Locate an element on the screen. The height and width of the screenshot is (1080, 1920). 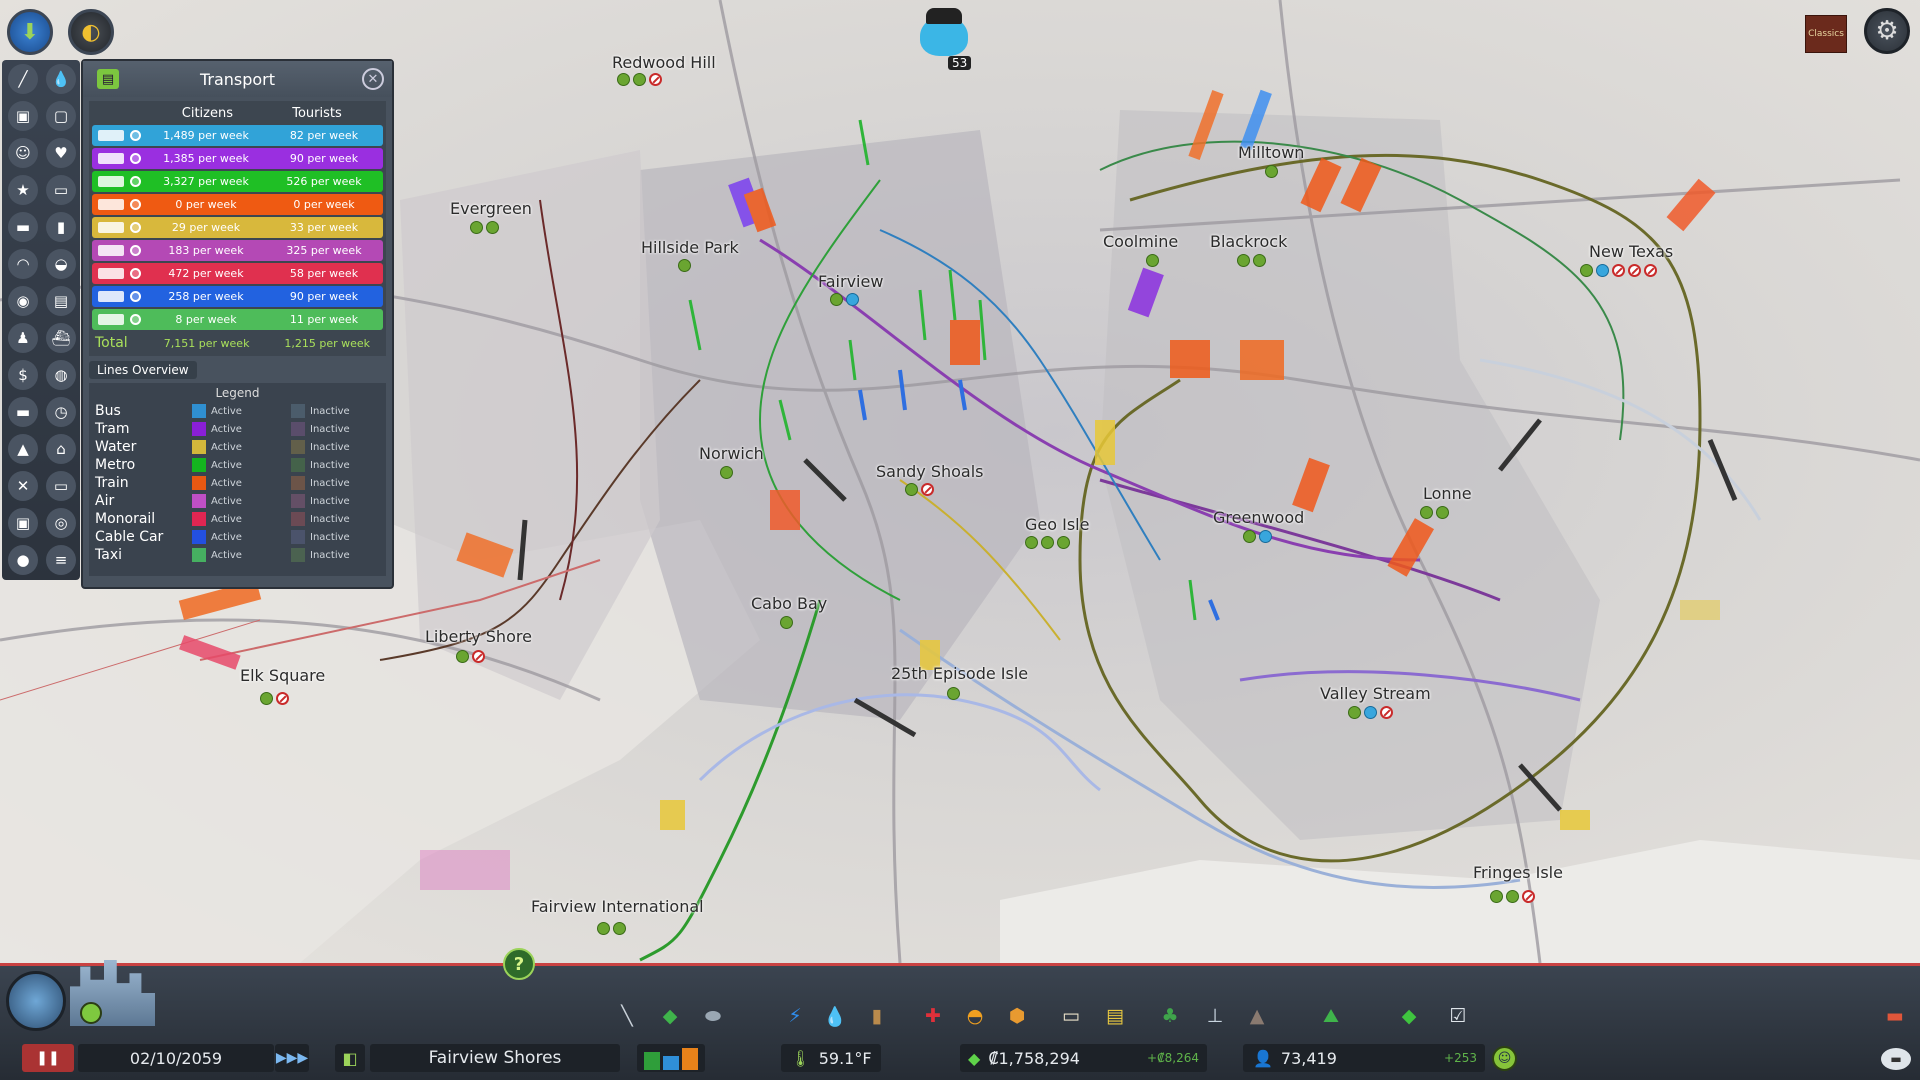
vehicle-icon is located at coordinates (1259, 260).